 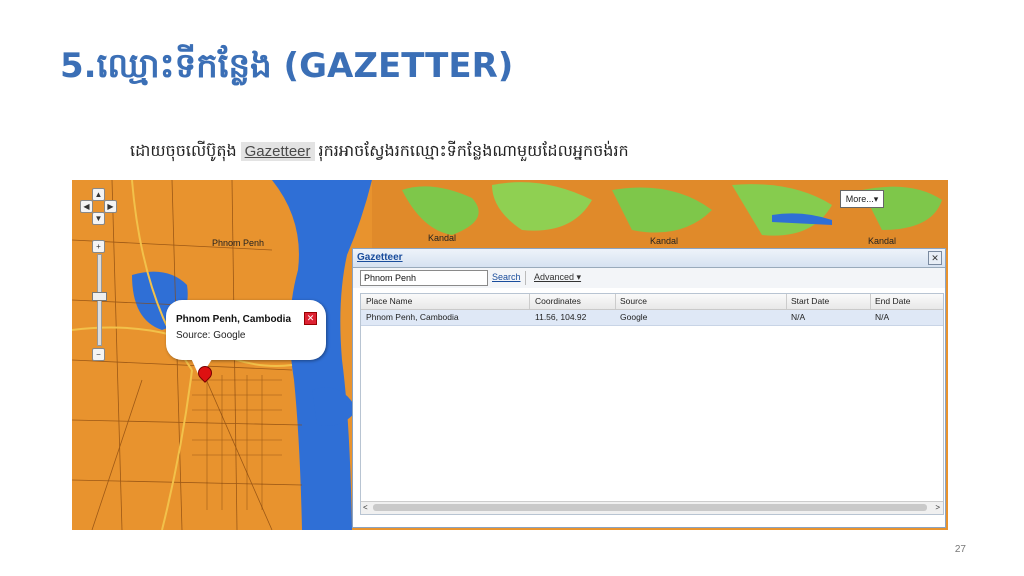 I want to click on toolbar-divider, so click(x=525, y=278).